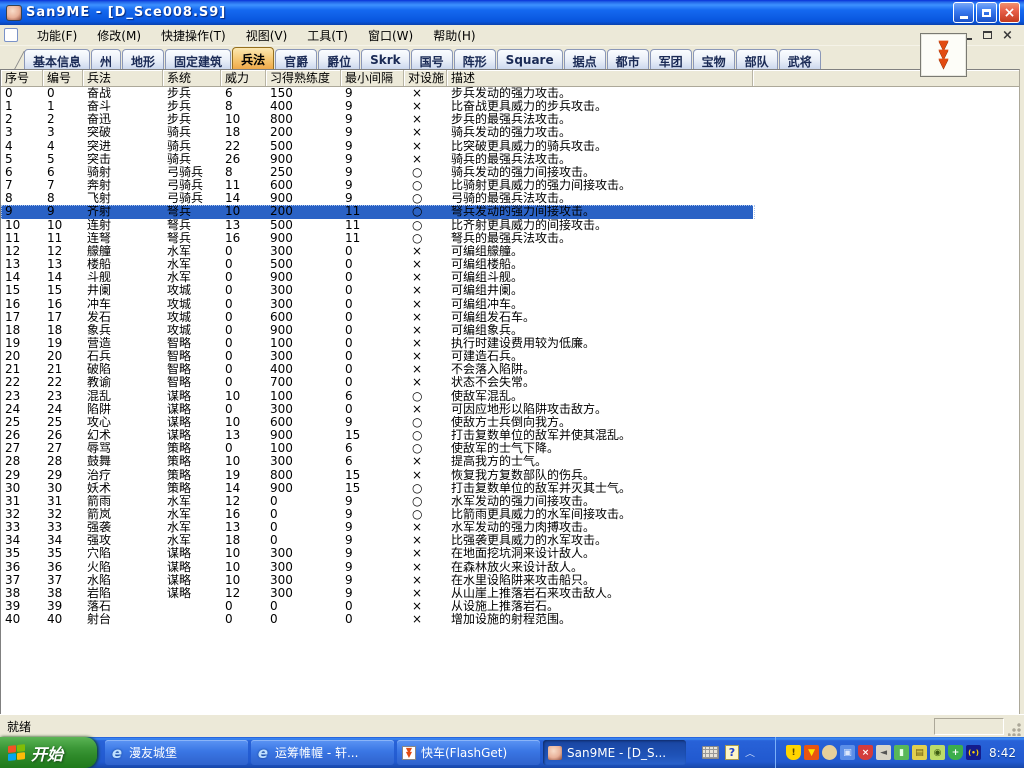 Image resolution: width=1024 pixels, height=768 pixels. What do you see at coordinates (327, 35) in the screenshot?
I see `menu-tools: 工具(T)` at bounding box center [327, 35].